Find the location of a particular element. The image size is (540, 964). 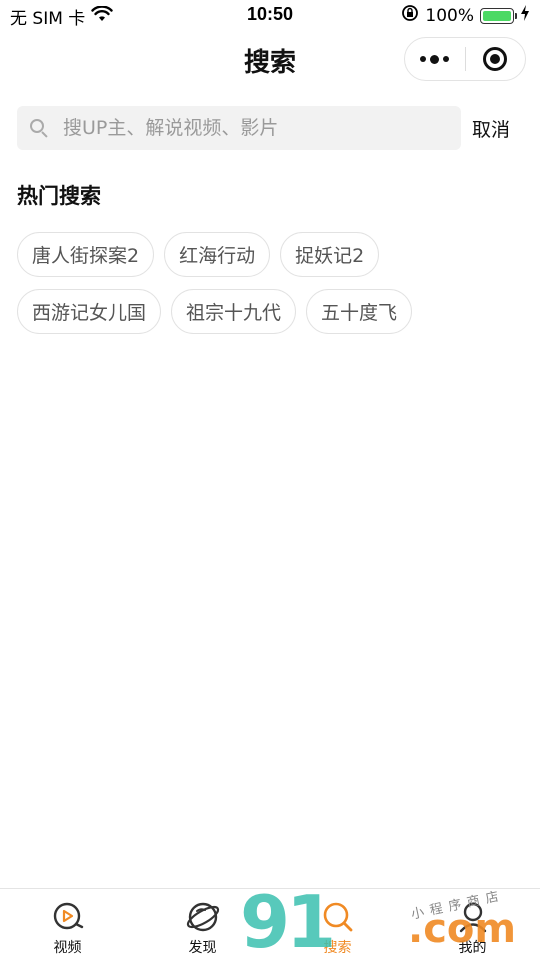

rotation-lock-icon is located at coordinates (410, 15).